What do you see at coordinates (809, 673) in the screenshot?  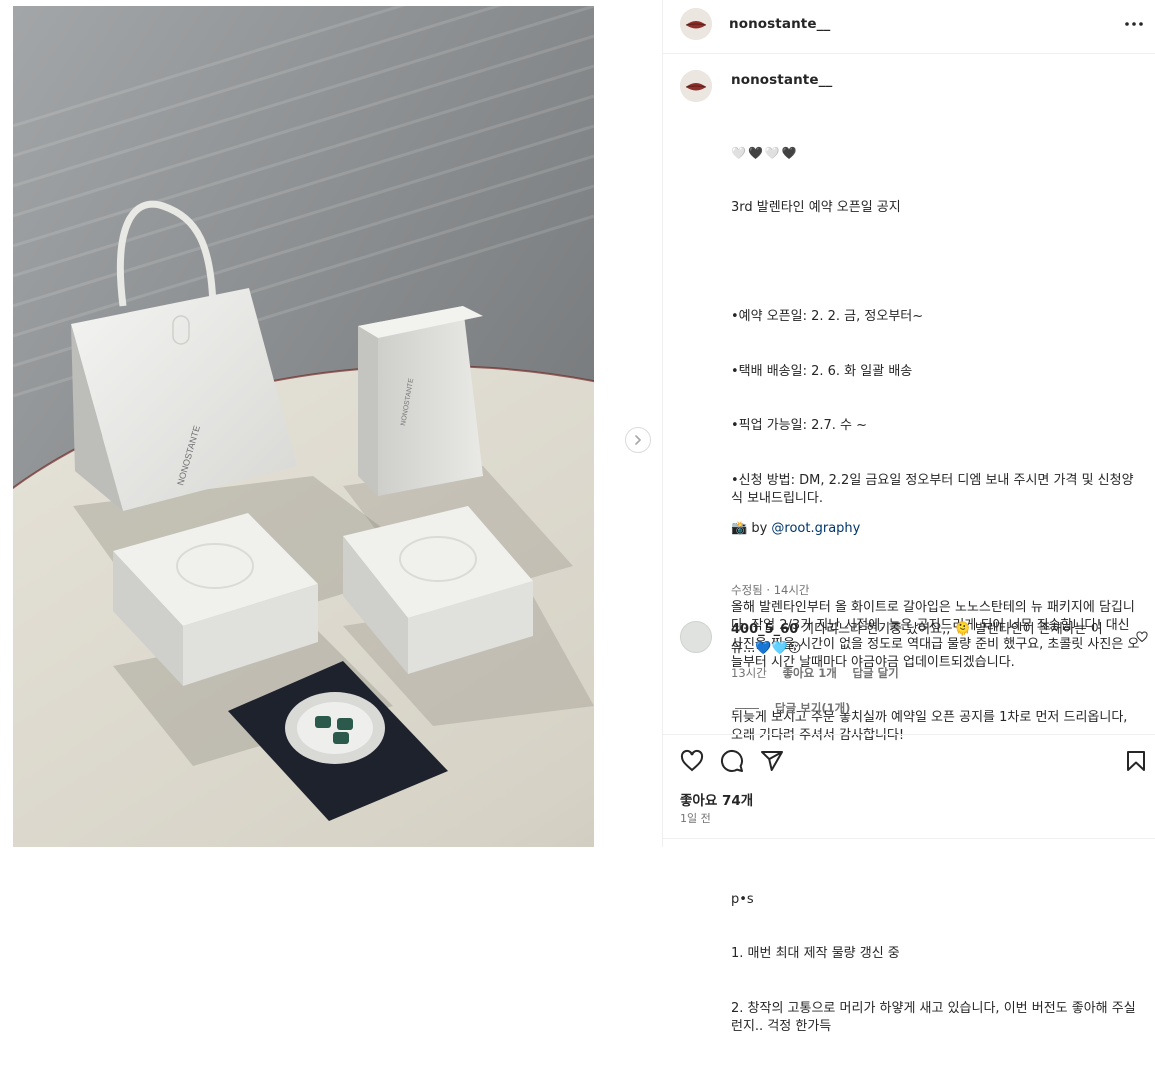 I see `comment-likes-count: 좋아요 1개` at bounding box center [809, 673].